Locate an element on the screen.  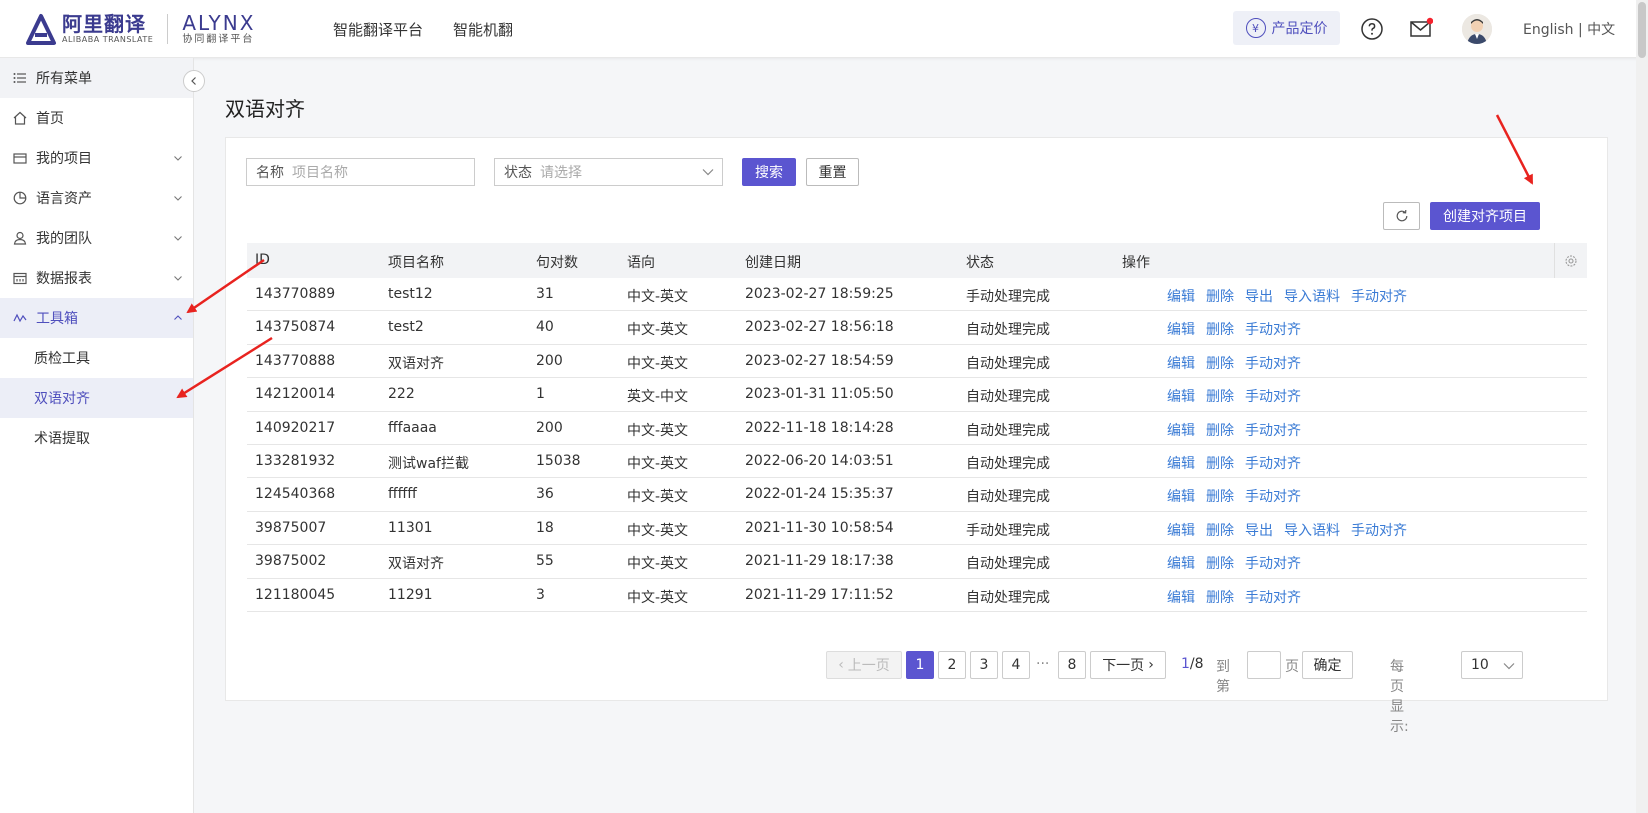
pie-chart-icon is located at coordinates (20, 198).